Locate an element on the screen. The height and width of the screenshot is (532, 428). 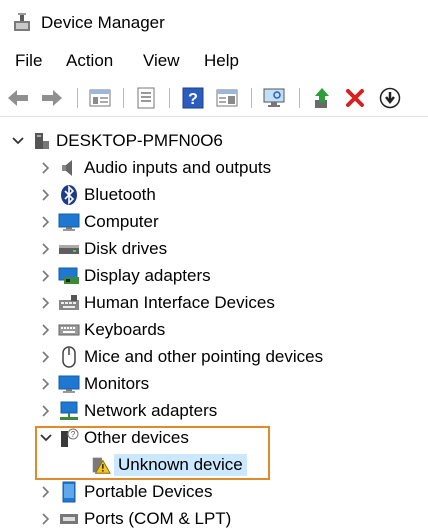
category-label: Audio inputs and outputs is located at coordinates (178, 167).